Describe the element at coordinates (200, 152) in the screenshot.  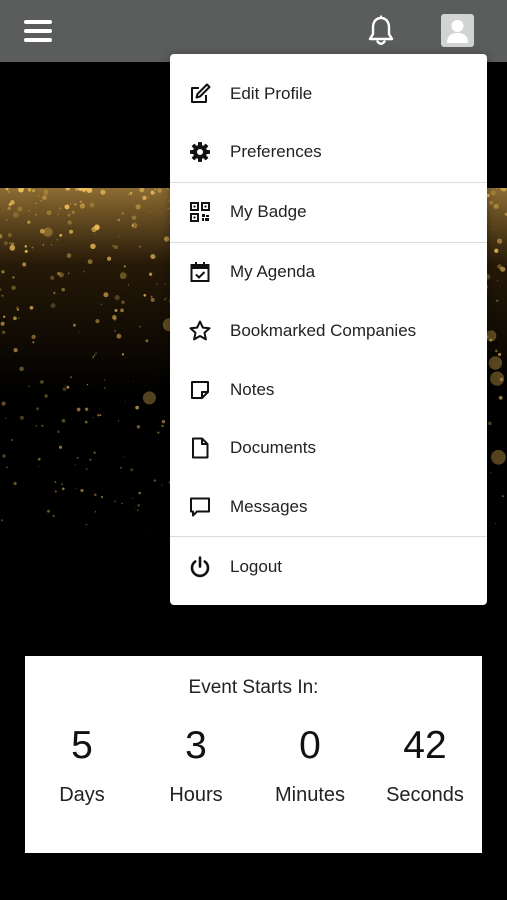
I see `gear-icon` at that location.